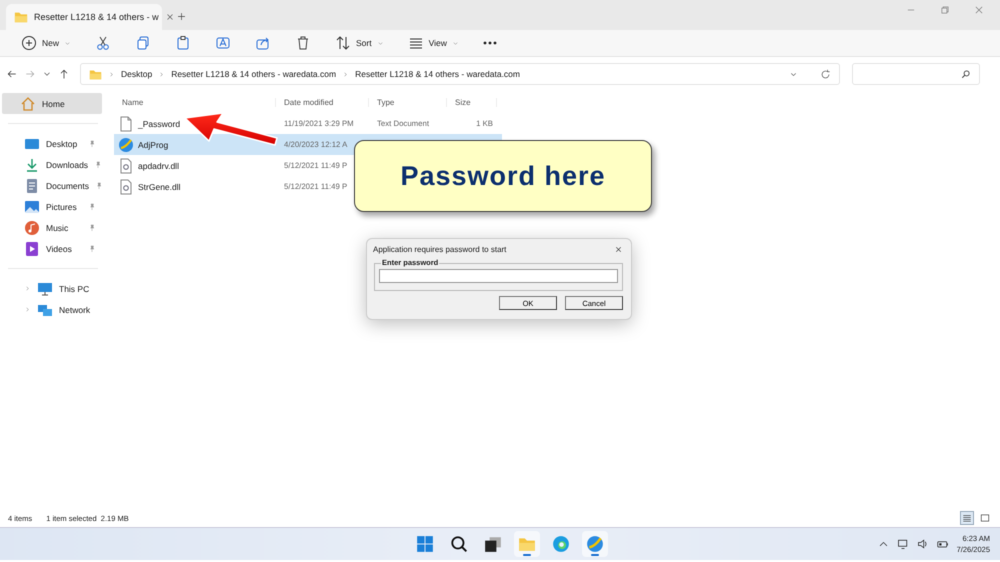  I want to click on details-view-button, so click(967, 518).